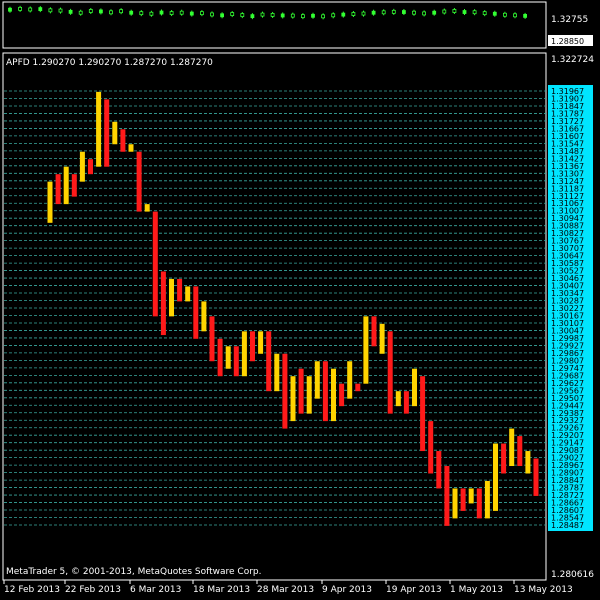 The height and width of the screenshot is (600, 600). I want to click on date-label: 22 Feb 2013, so click(93, 590).